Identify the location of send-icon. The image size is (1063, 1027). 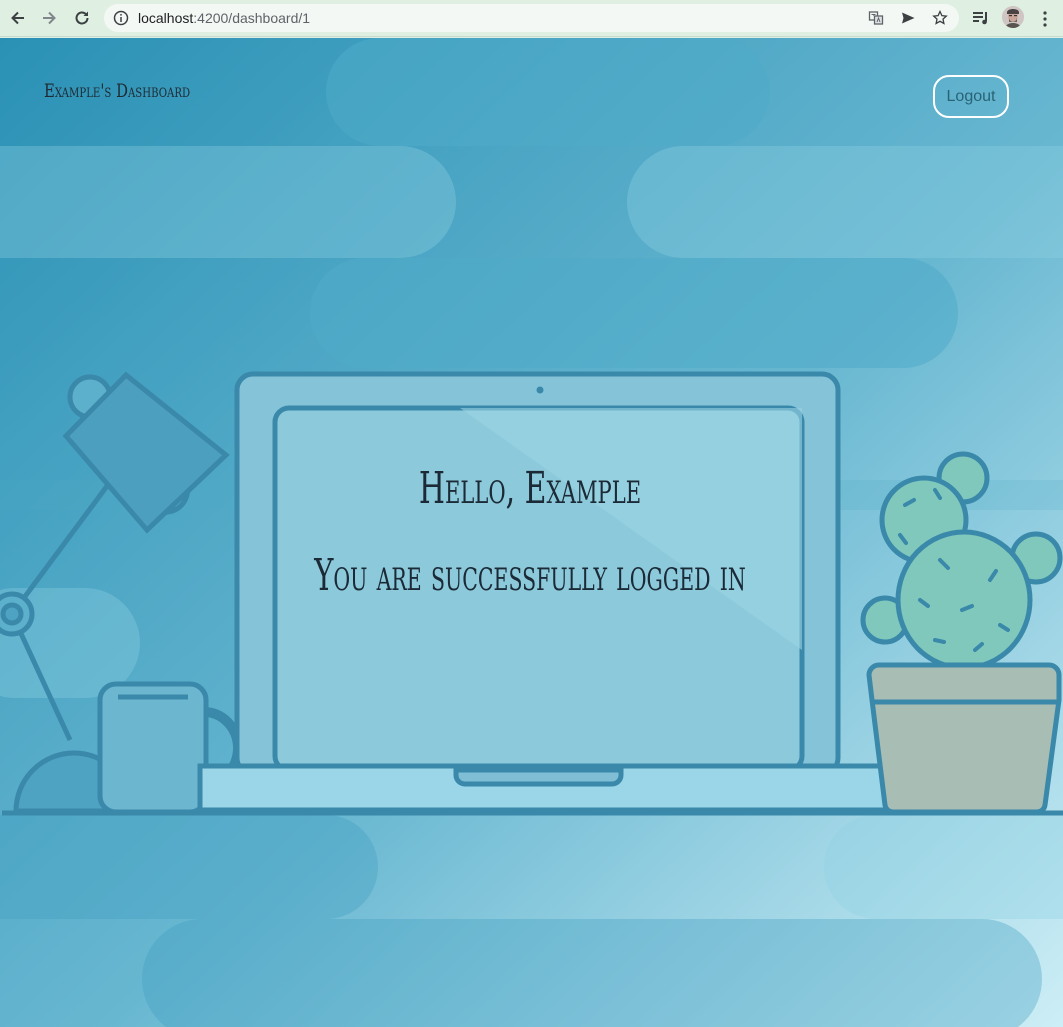
(908, 18).